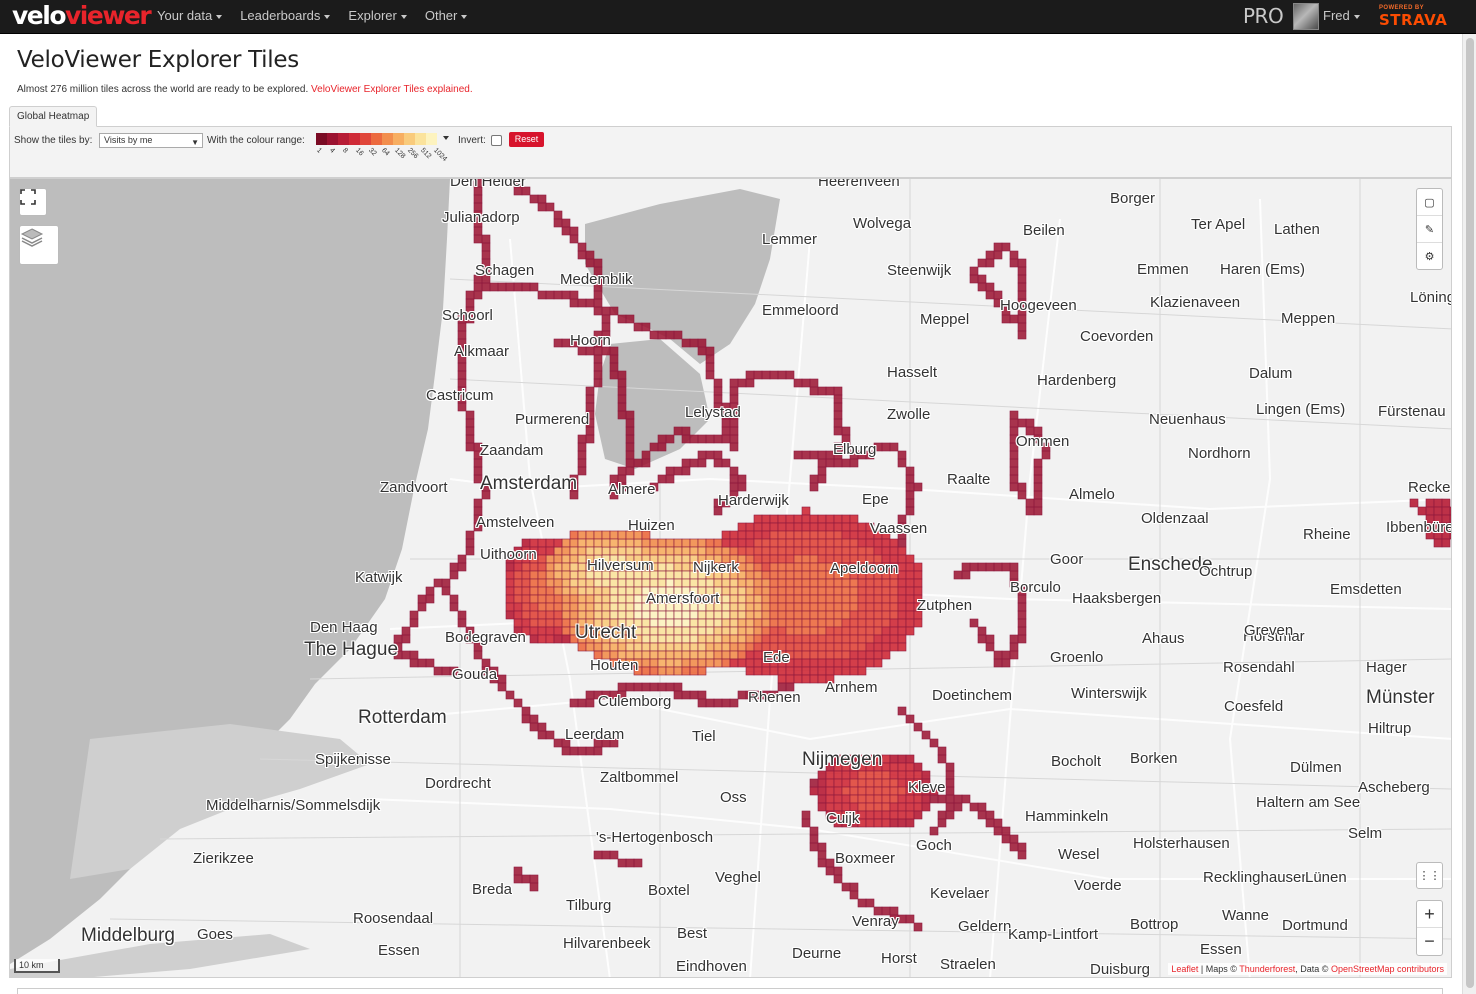 Image resolution: width=1476 pixels, height=994 pixels. Describe the element at coordinates (1413, 20) in the screenshot. I see `strava-wordmark: STRAVA` at that location.